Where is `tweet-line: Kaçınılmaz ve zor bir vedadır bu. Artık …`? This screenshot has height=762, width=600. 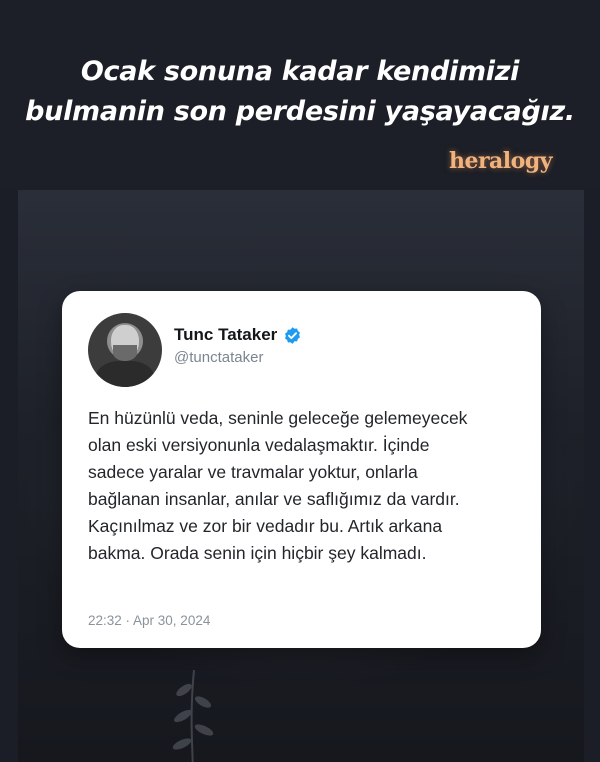
tweet-line: Kaçınılmaz ve zor bir vedadır bu. Artık … is located at coordinates (265, 526).